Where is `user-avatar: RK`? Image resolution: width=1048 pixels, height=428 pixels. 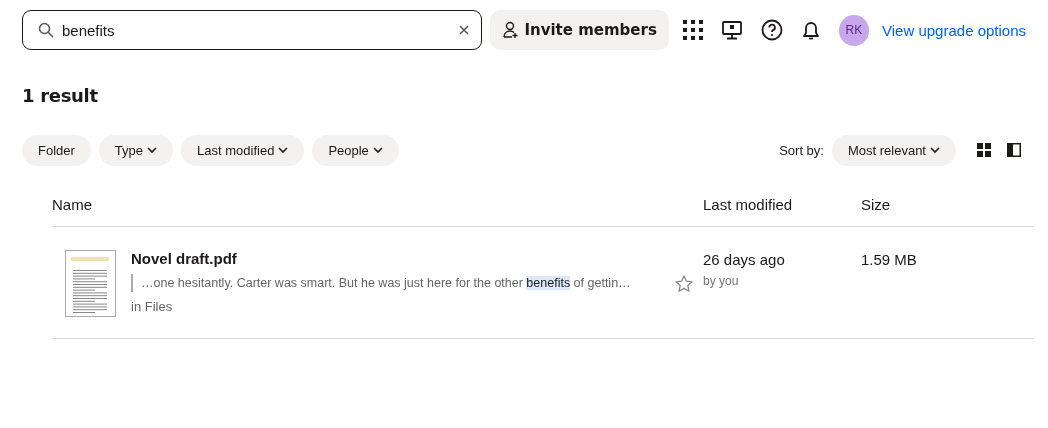
user-avatar: RK is located at coordinates (853, 30).